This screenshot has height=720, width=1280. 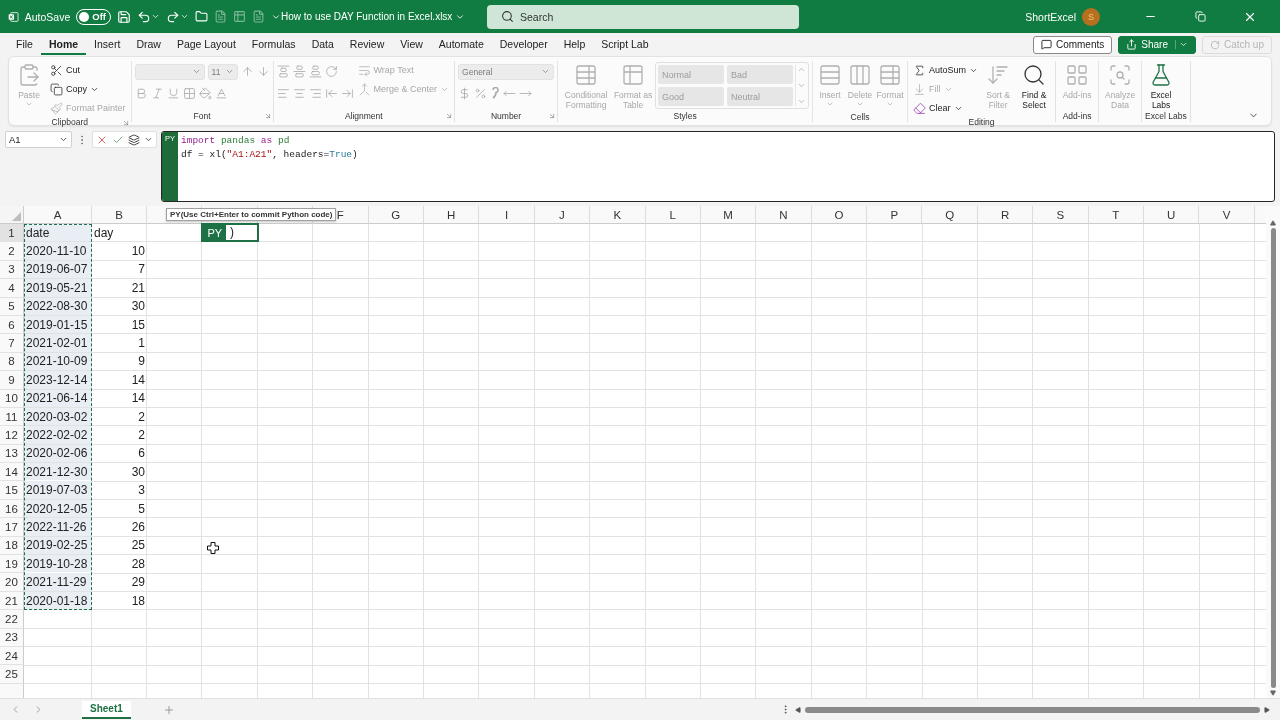 I want to click on group-label: Number, so click(x=506, y=116).